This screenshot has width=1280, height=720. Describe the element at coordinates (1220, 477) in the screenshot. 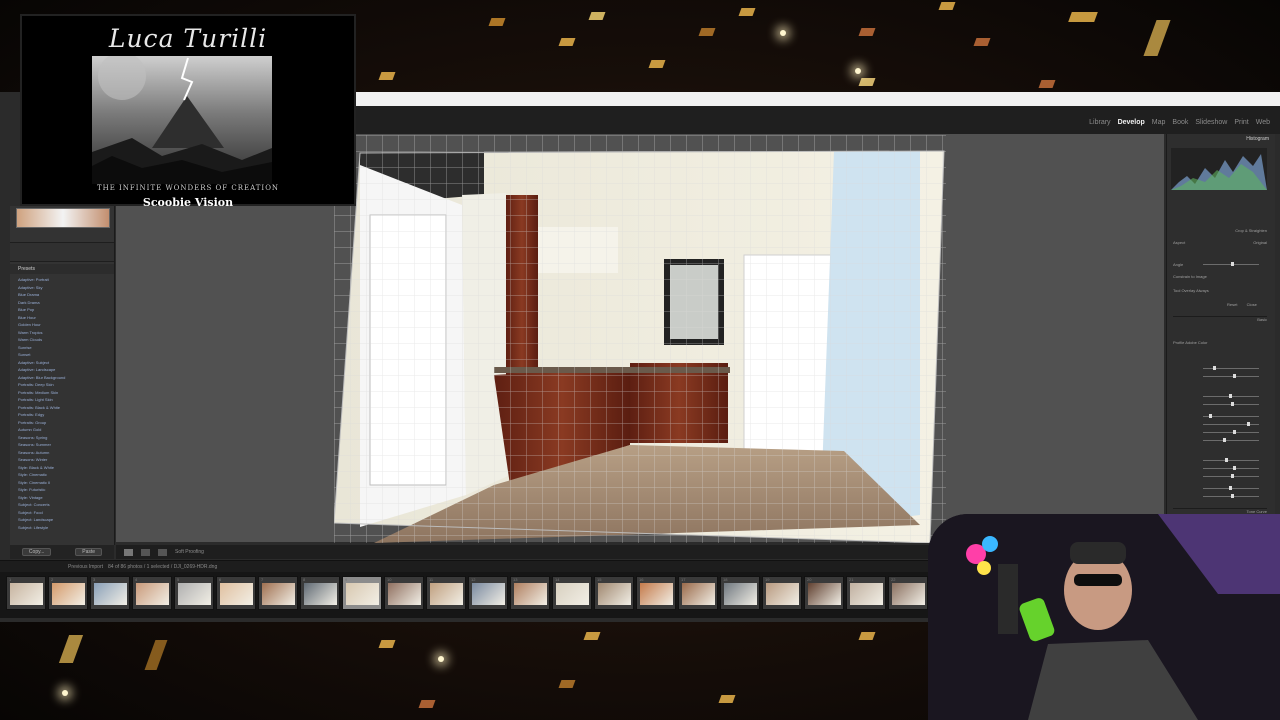

I see `dehaze-slider` at that location.